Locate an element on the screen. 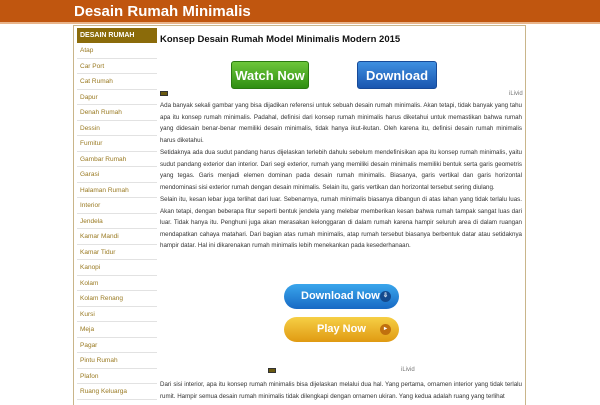  sidebar-item: Kolam is located at coordinates (117, 283).